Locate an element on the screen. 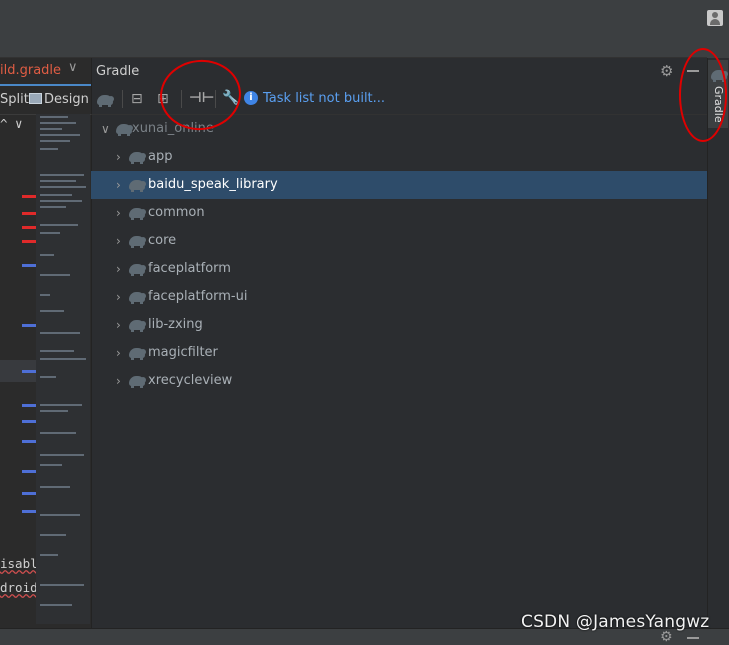 Image resolution: width=729 pixels, height=645 pixels. code-minimap is located at coordinates (63, 369).